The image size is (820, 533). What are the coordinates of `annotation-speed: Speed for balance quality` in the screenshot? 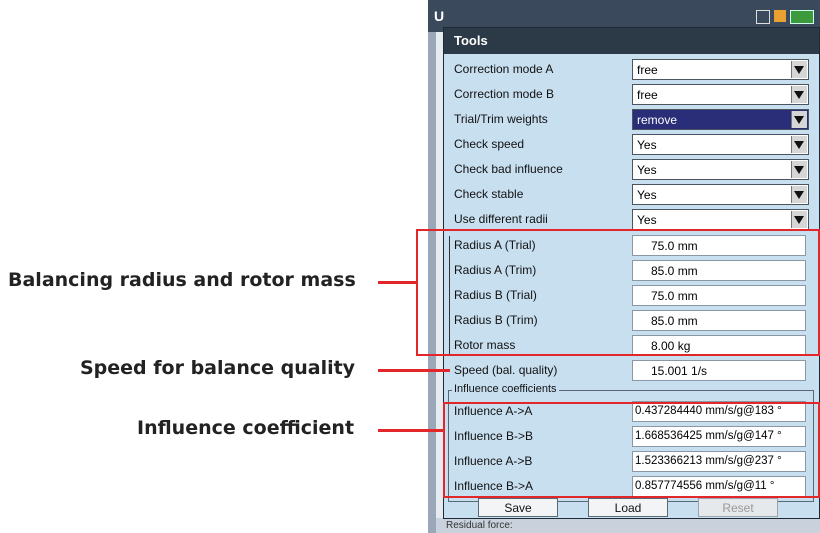 It's located at (218, 368).